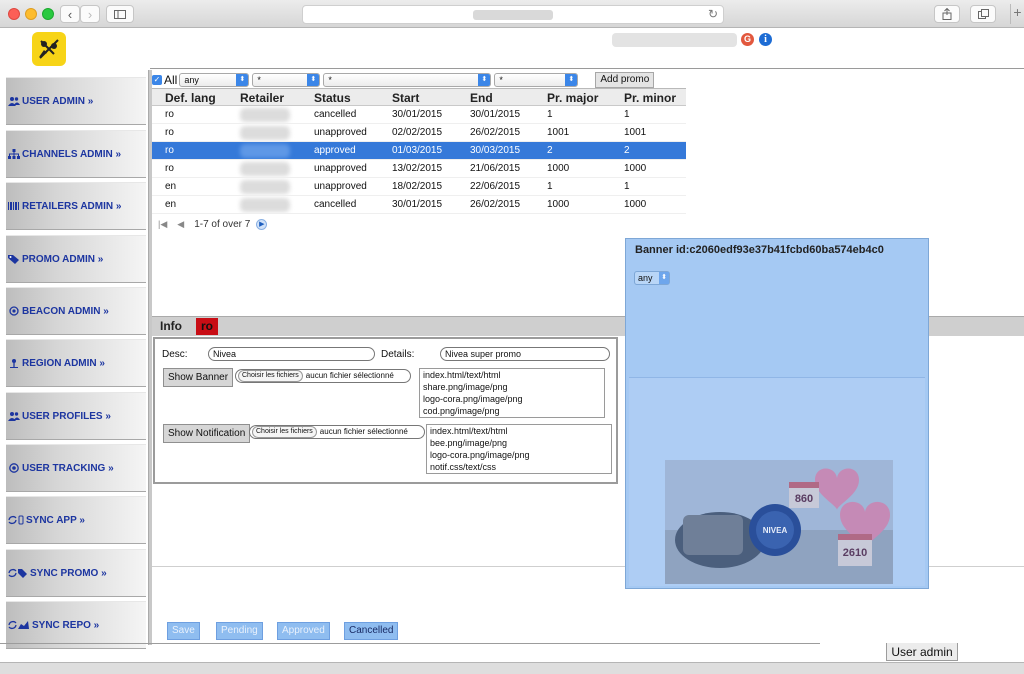 The width and height of the screenshot is (1024, 674). I want to click on column-header: Pr. major, so click(572, 97).